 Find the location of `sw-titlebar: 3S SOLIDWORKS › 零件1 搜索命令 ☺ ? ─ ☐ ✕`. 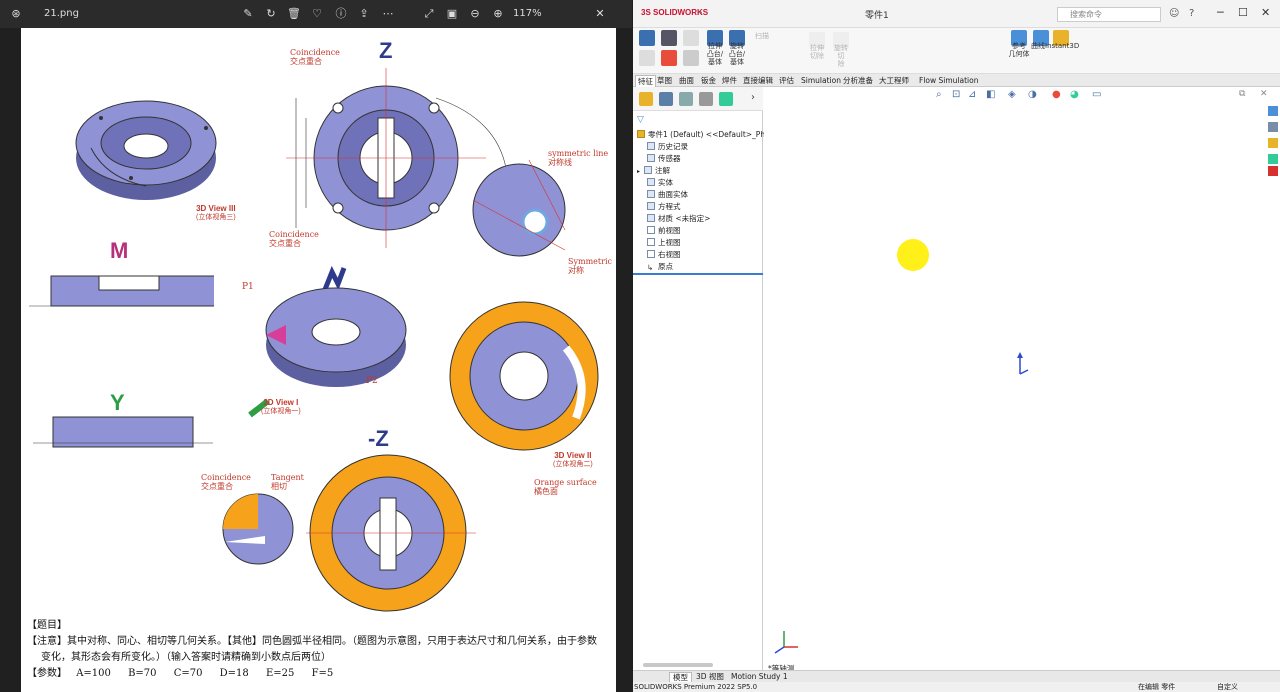

sw-titlebar: 3S SOLIDWORKS › 零件1 搜索命令 ☺ ? ─ ☐ ✕ is located at coordinates (956, 14).